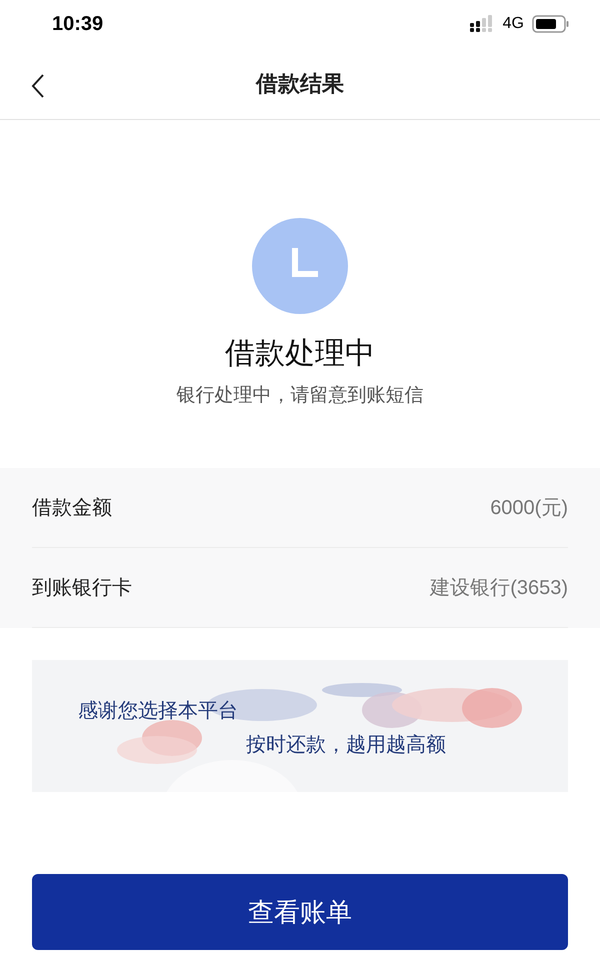  Describe the element at coordinates (82, 588) in the screenshot. I see `detail-label: 到账银行卡` at that location.